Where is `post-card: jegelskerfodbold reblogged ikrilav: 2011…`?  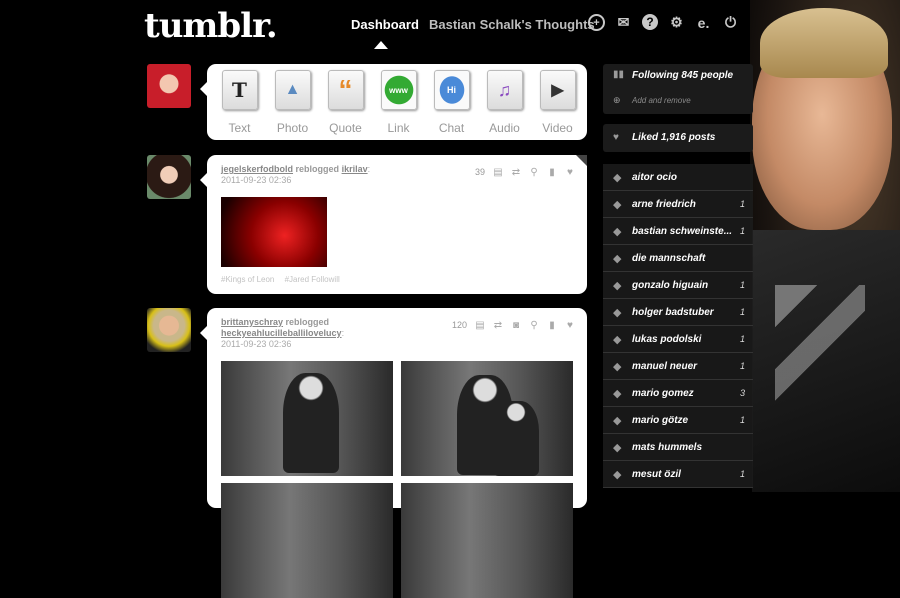 post-card: jegelskerfodbold reblogged ikrilav: 2011… is located at coordinates (393, 224).